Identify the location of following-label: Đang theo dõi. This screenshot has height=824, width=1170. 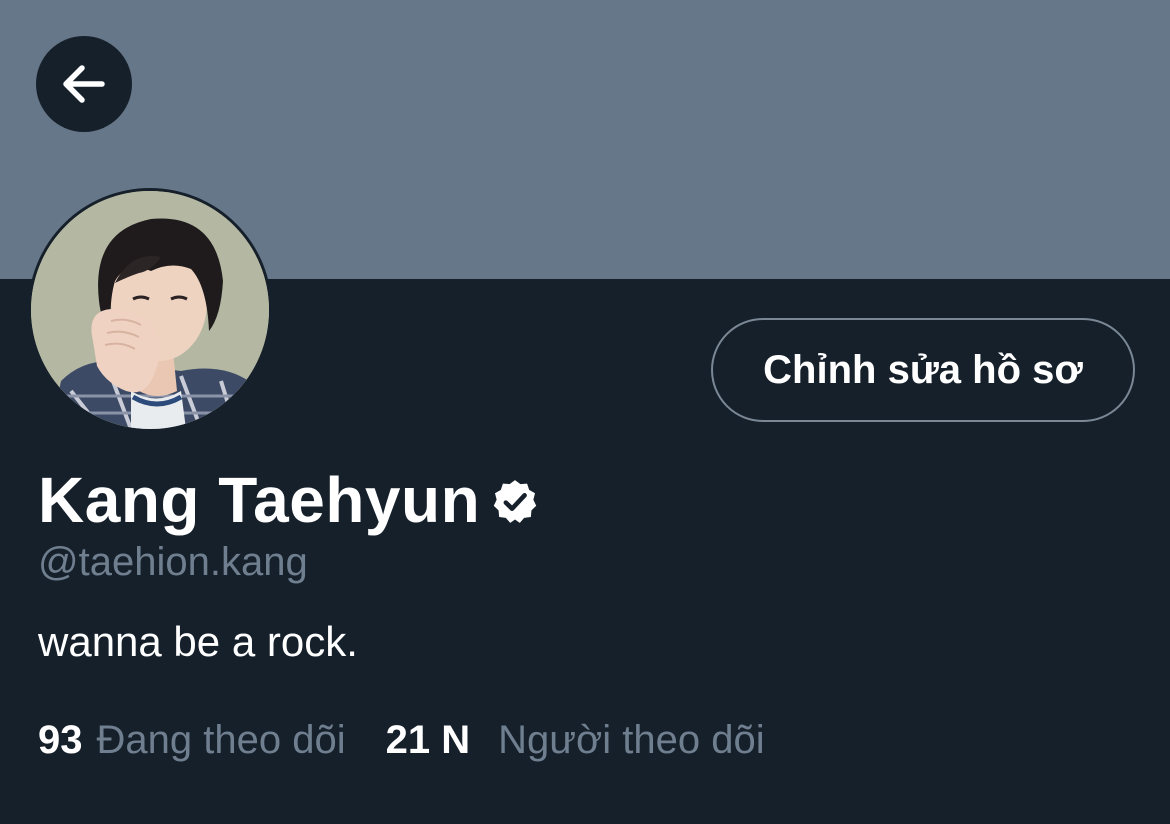
(221, 740).